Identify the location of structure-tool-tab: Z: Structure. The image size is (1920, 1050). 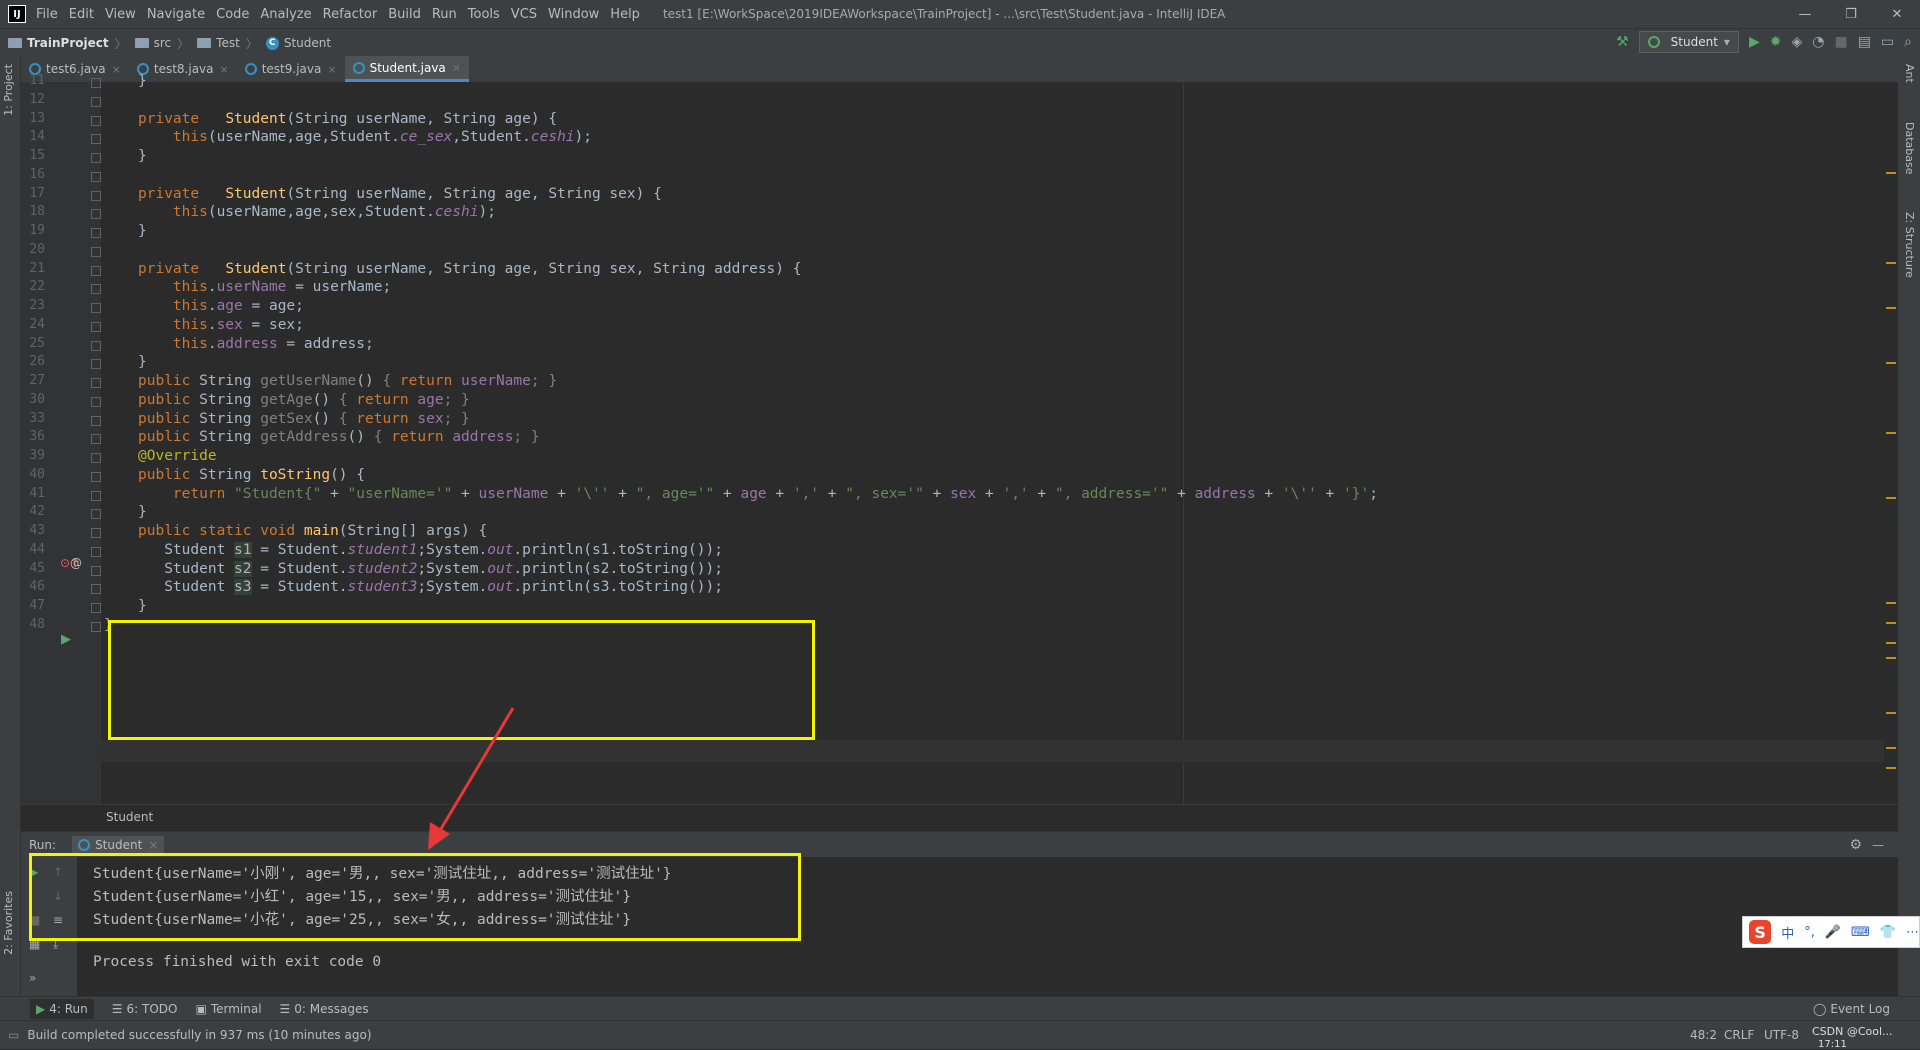
(1909, 245).